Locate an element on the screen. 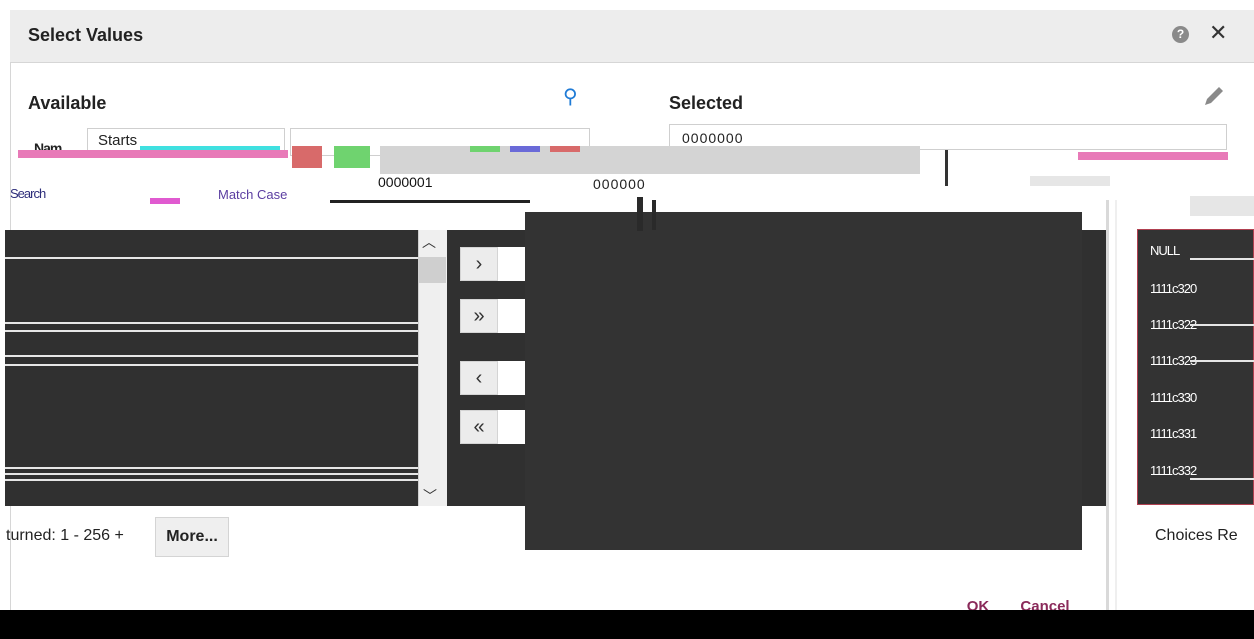 The image size is (1254, 639). scroll-down-icon: ﹀ is located at coordinates (430, 496).